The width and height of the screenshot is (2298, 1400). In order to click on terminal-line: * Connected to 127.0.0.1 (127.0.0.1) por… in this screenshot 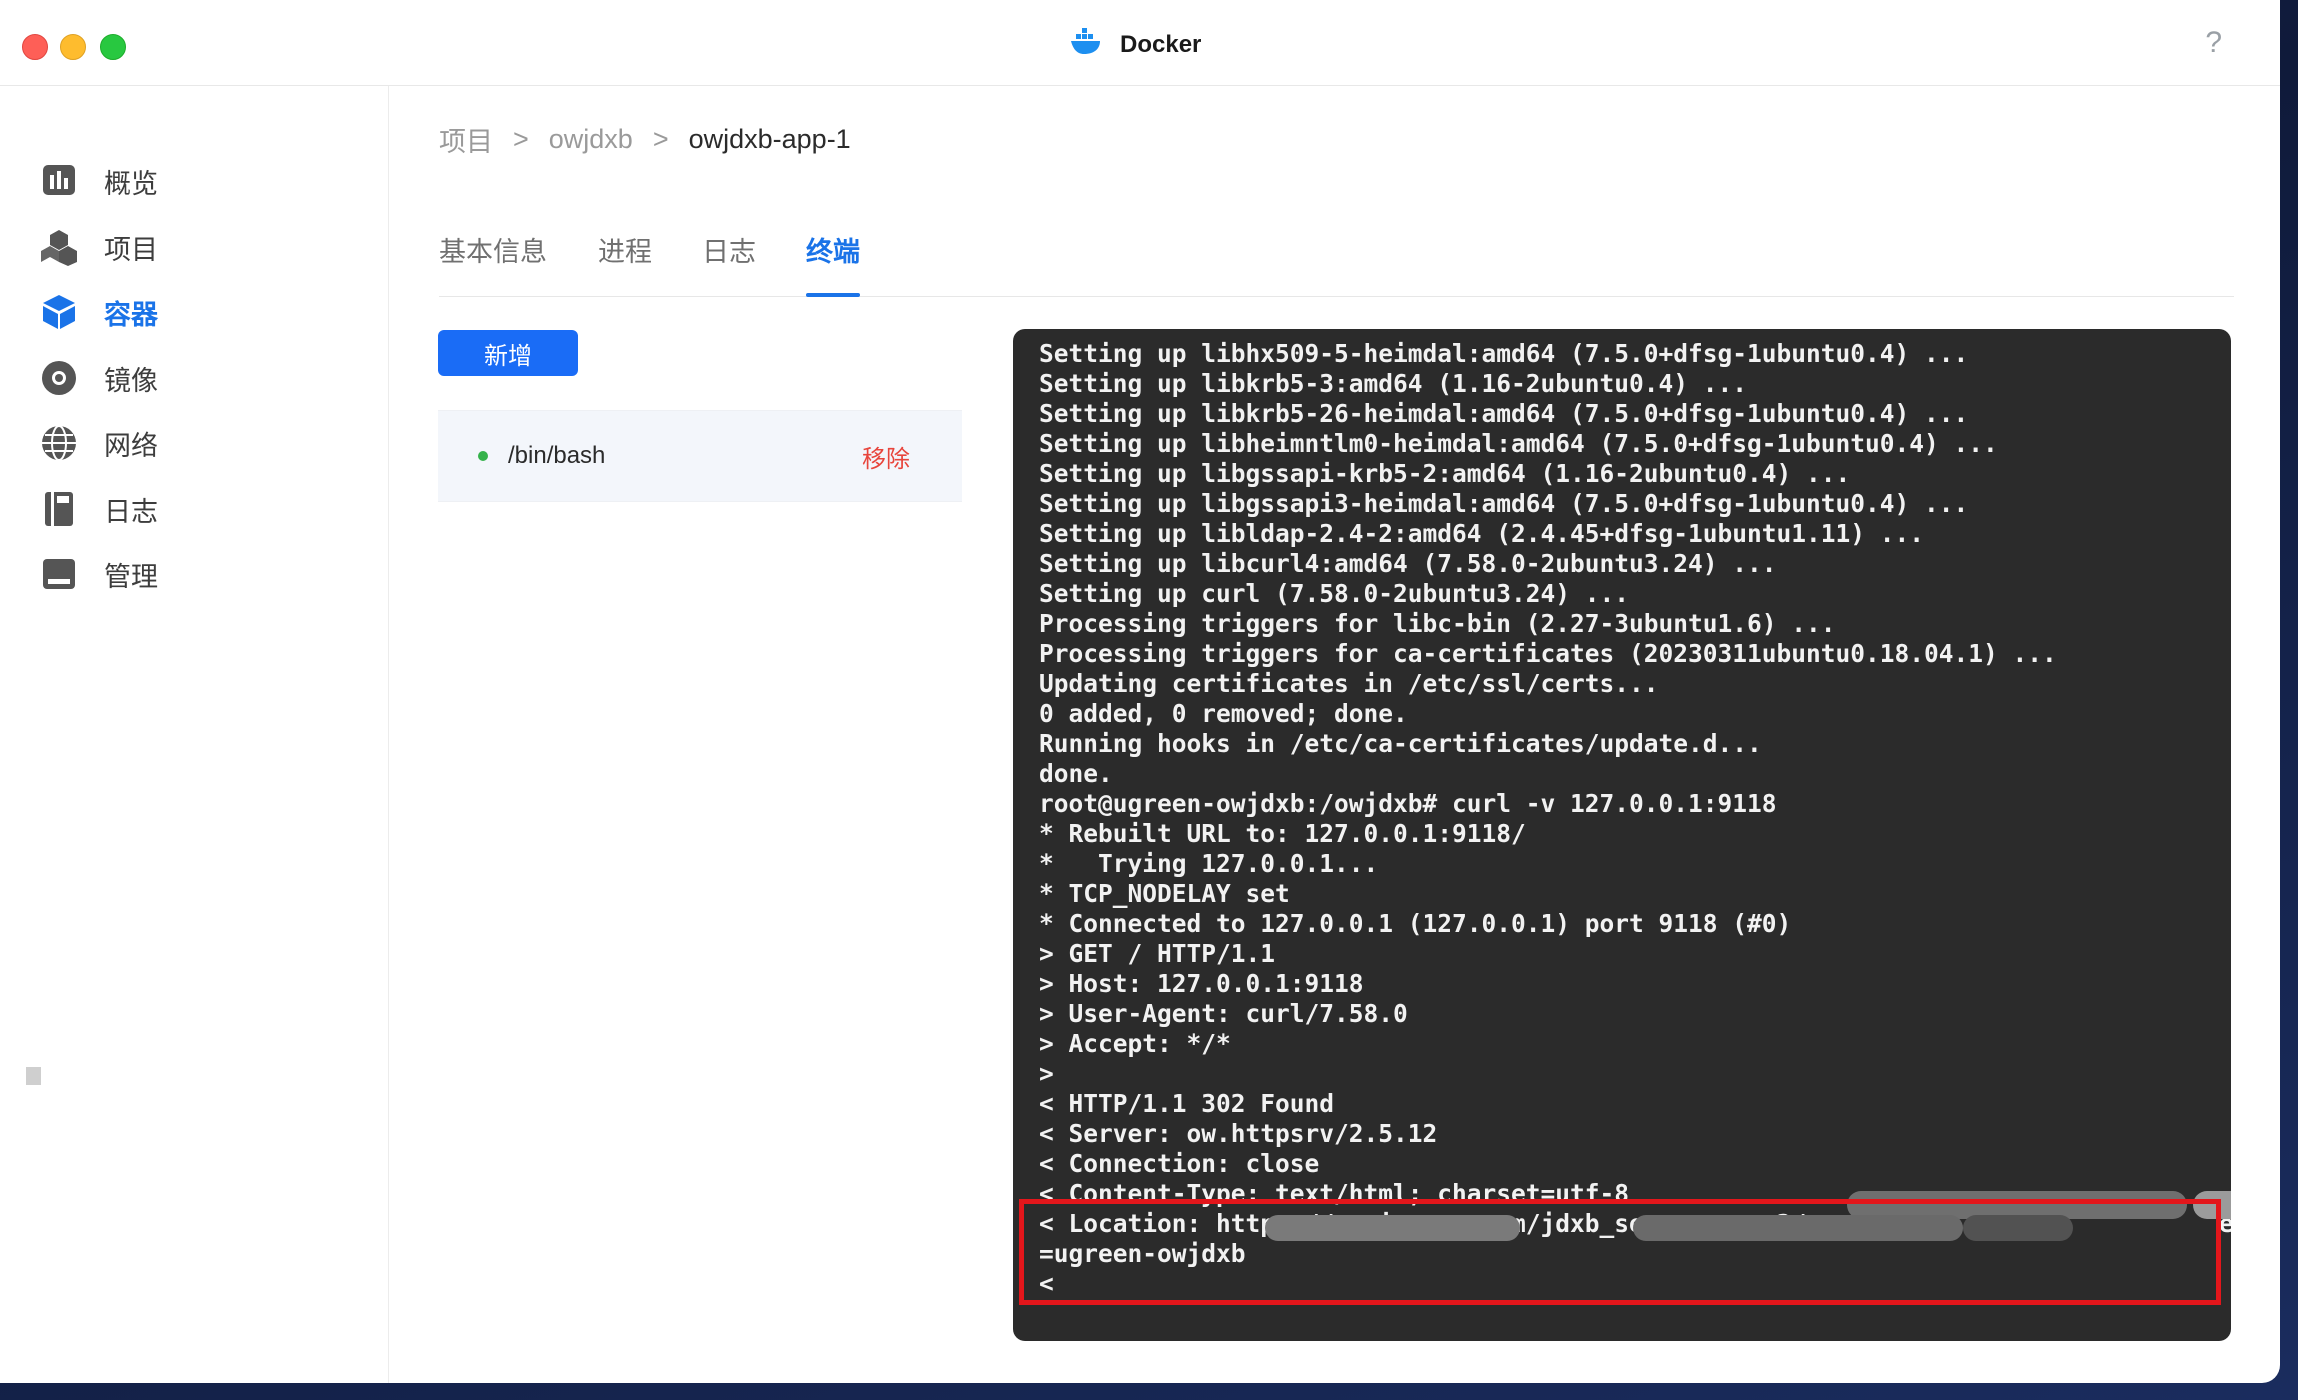, I will do `click(1415, 923)`.